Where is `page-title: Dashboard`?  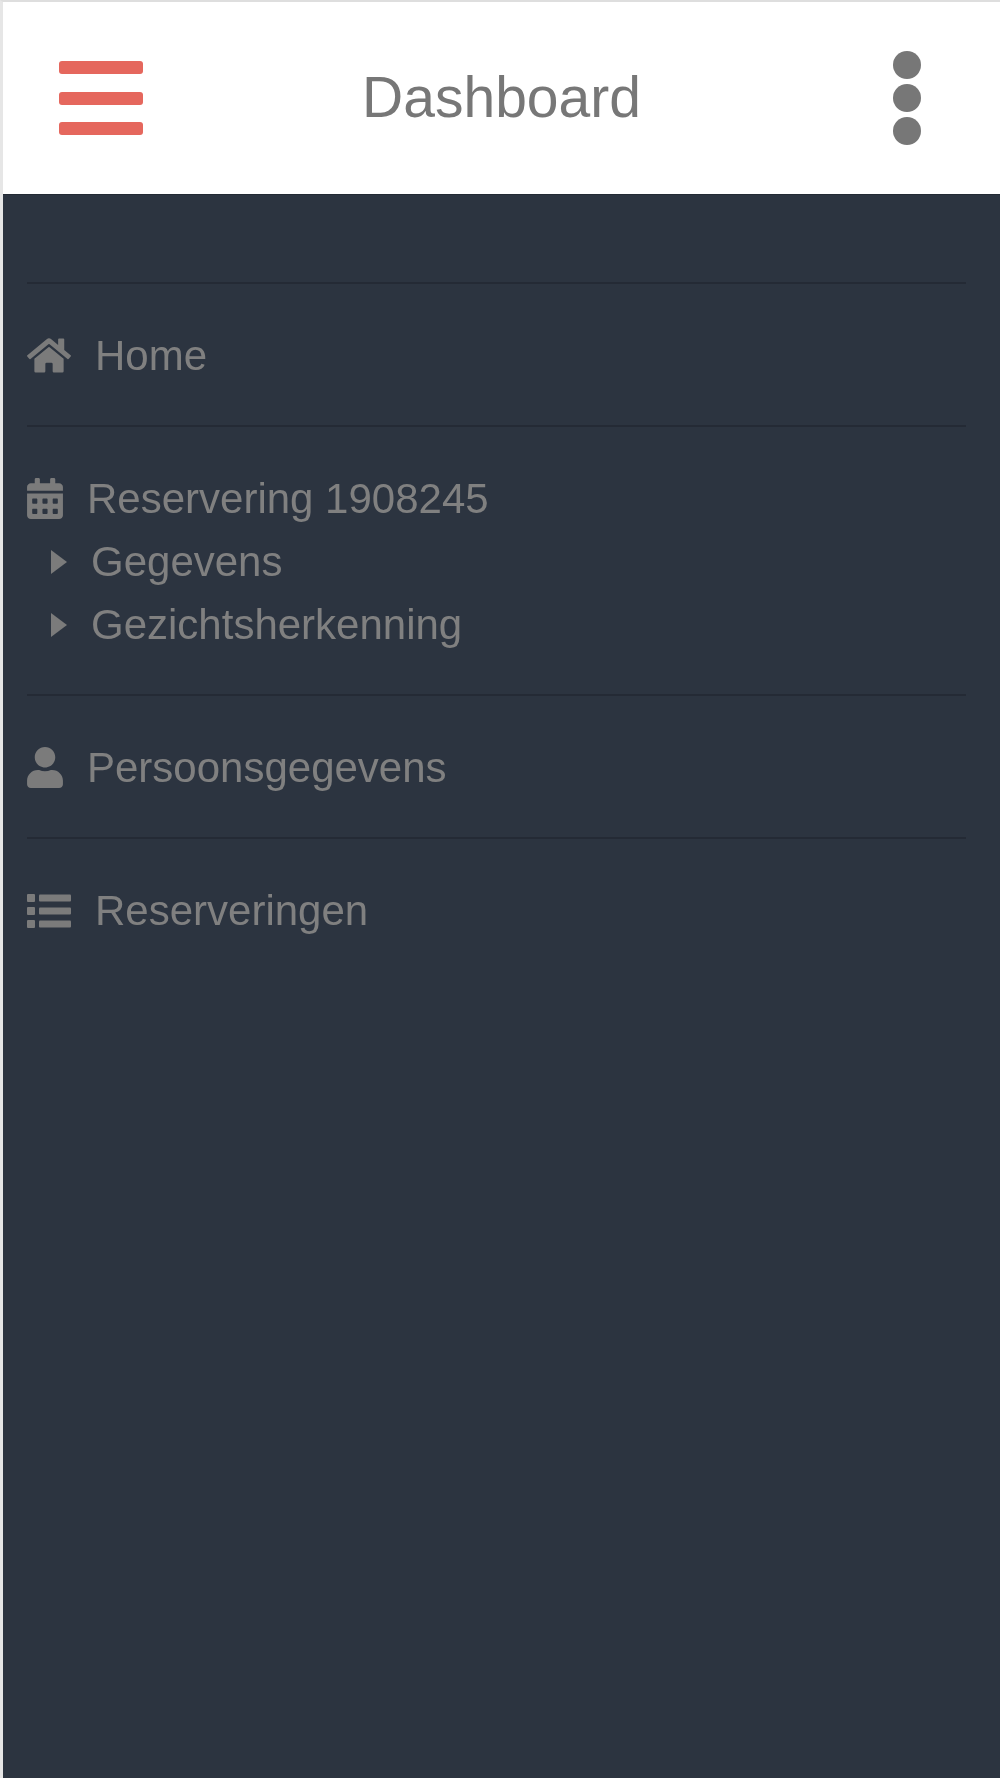
page-title: Dashboard is located at coordinates (501, 98).